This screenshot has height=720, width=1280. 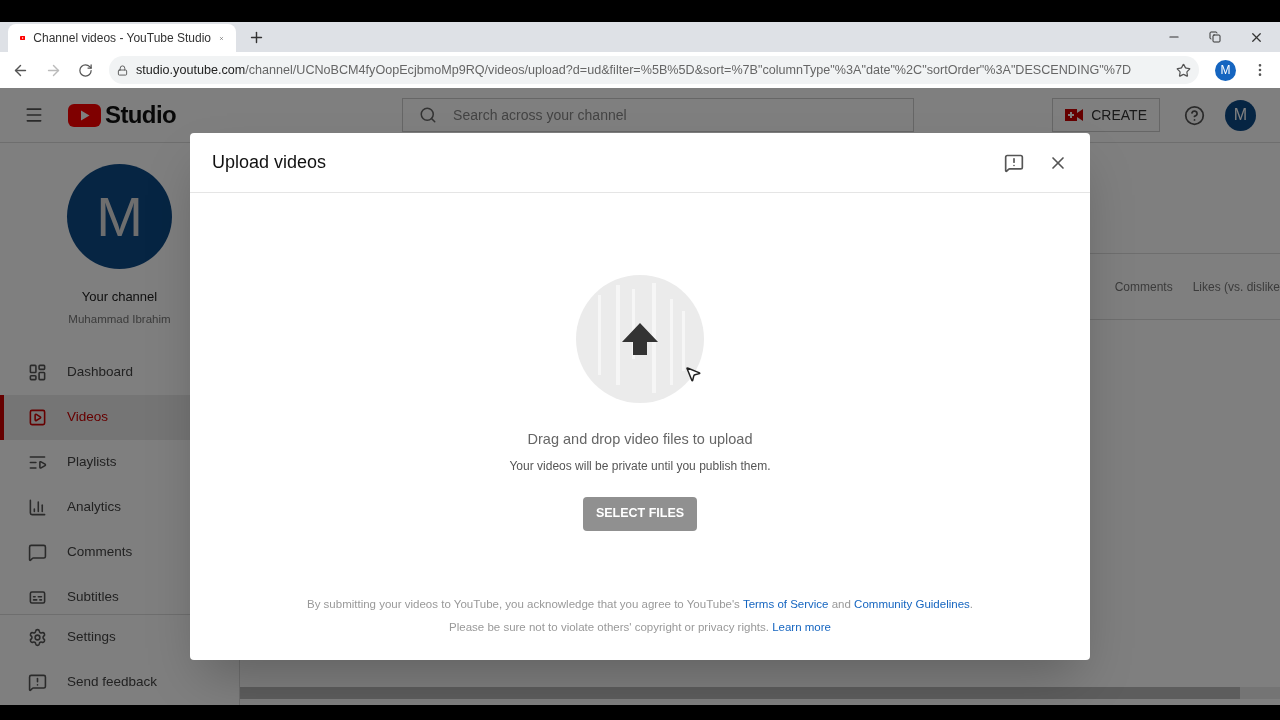 I want to click on browser-tab: Channel videos - YouTube Studio, so click(x=122, y=38).